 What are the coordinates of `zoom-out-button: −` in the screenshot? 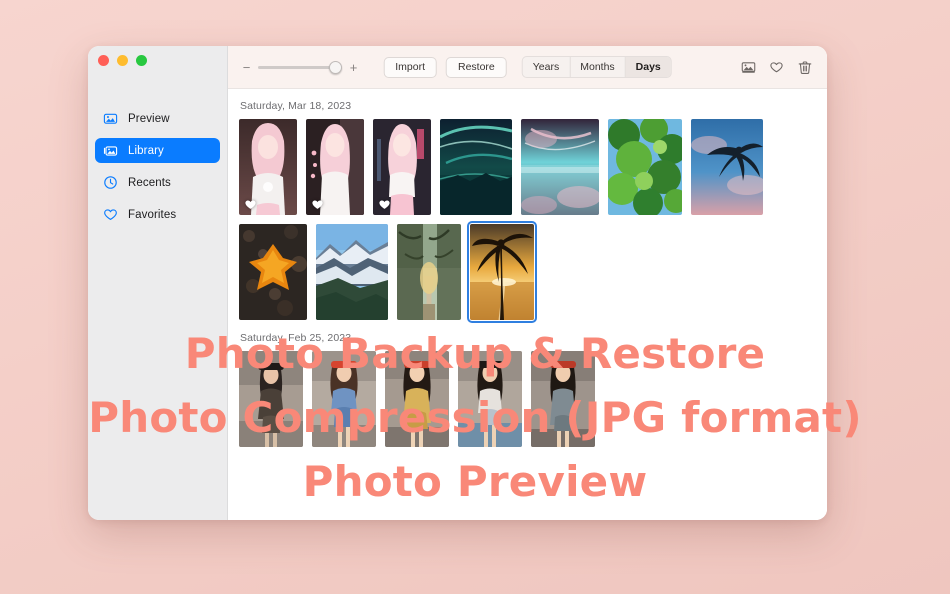 It's located at (246, 67).